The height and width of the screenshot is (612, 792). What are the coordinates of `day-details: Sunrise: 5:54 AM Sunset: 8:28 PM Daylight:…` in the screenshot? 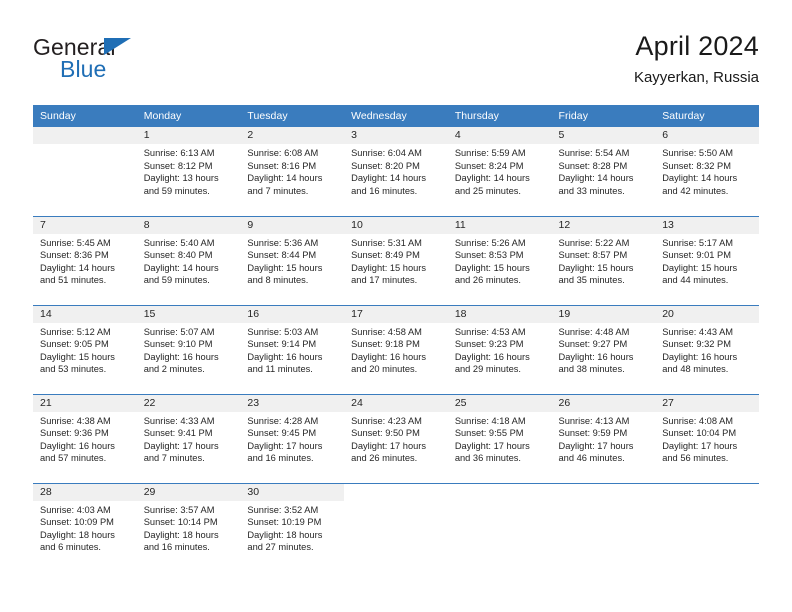 It's located at (604, 170).